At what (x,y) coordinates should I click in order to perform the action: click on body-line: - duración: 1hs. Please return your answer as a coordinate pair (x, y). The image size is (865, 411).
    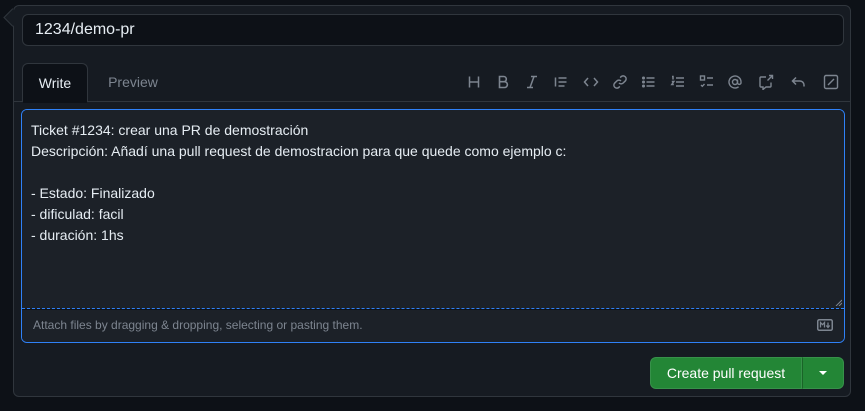
    Looking at the image, I should click on (77, 235).